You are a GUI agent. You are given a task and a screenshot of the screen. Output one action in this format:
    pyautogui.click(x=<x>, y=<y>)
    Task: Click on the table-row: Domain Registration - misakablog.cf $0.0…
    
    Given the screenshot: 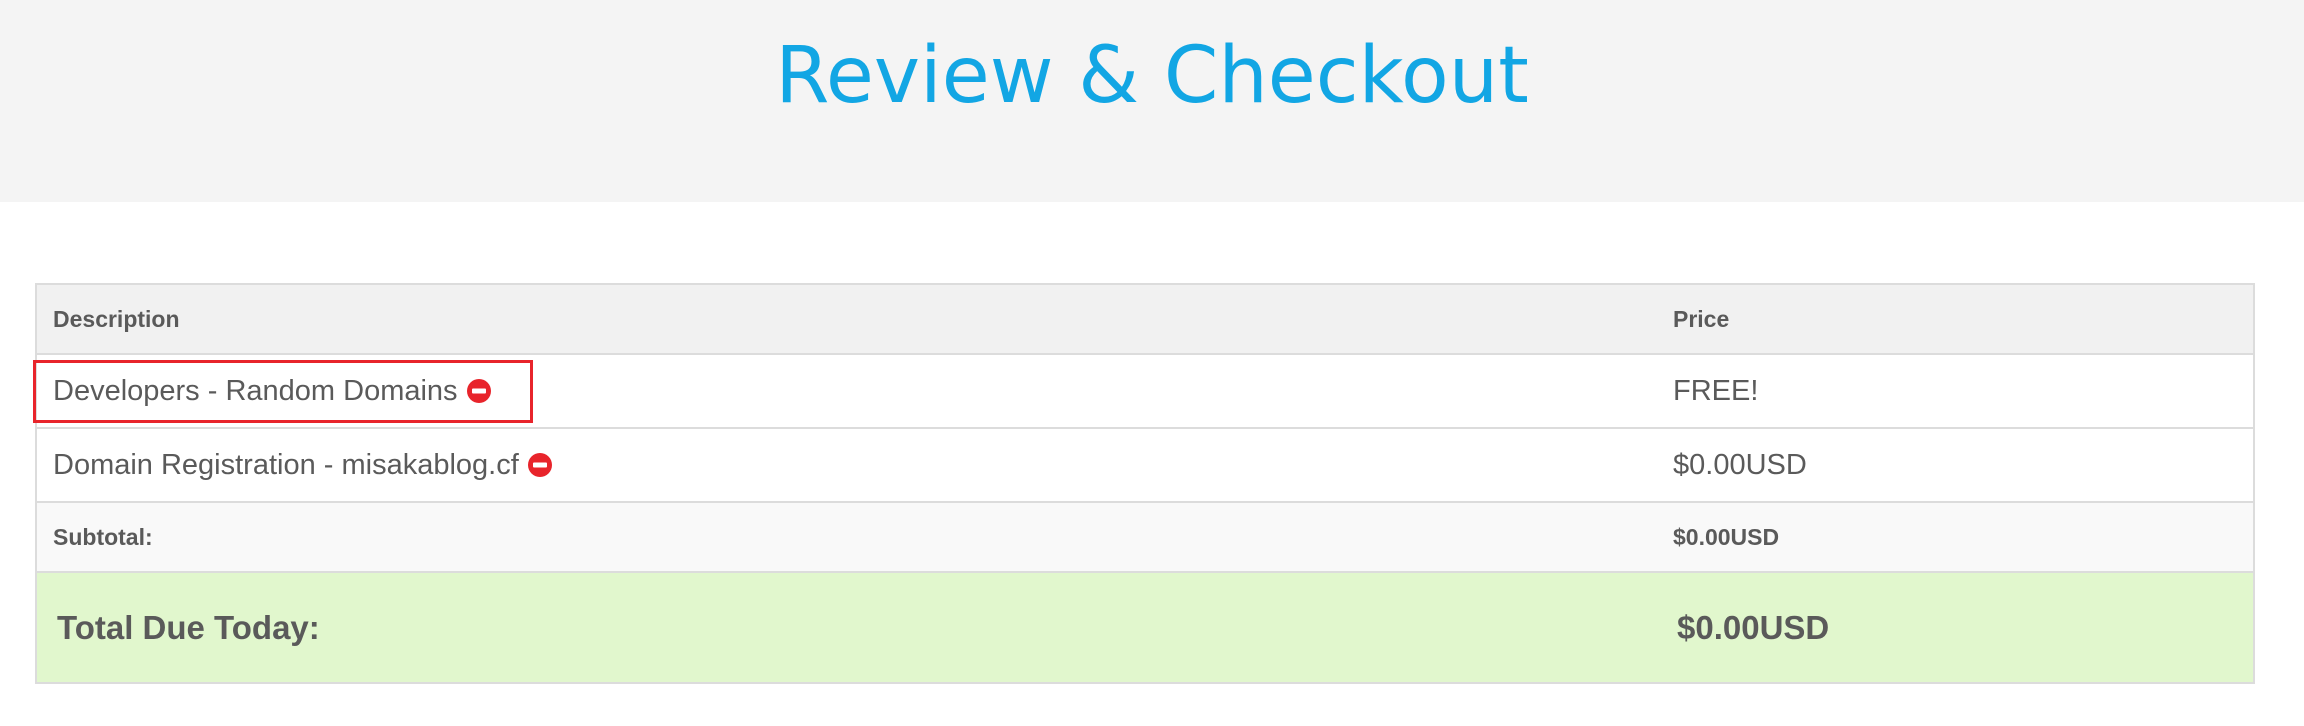 What is the action you would take?
    pyautogui.click(x=1145, y=466)
    